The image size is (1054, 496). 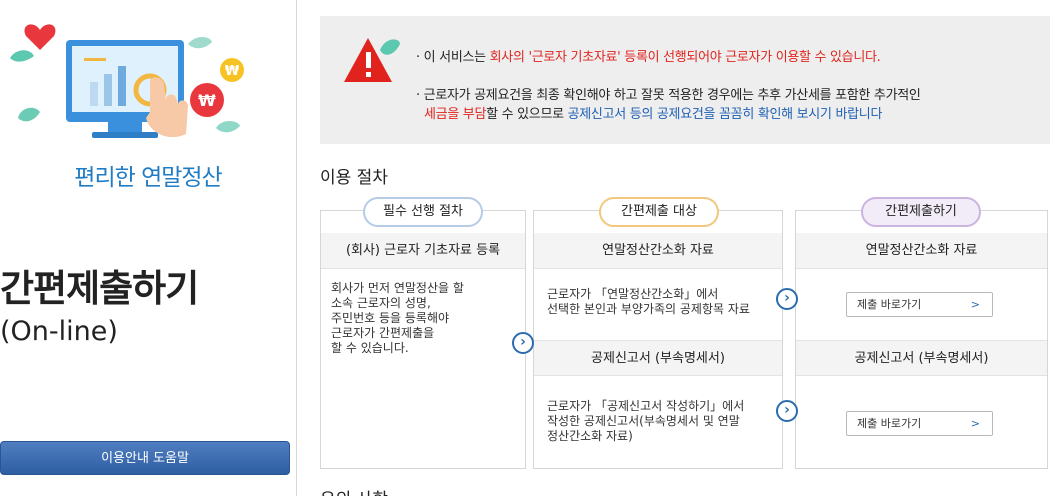 What do you see at coordinates (383, 333) in the screenshot?
I see `description-line: 근로자가 간편제출을` at bounding box center [383, 333].